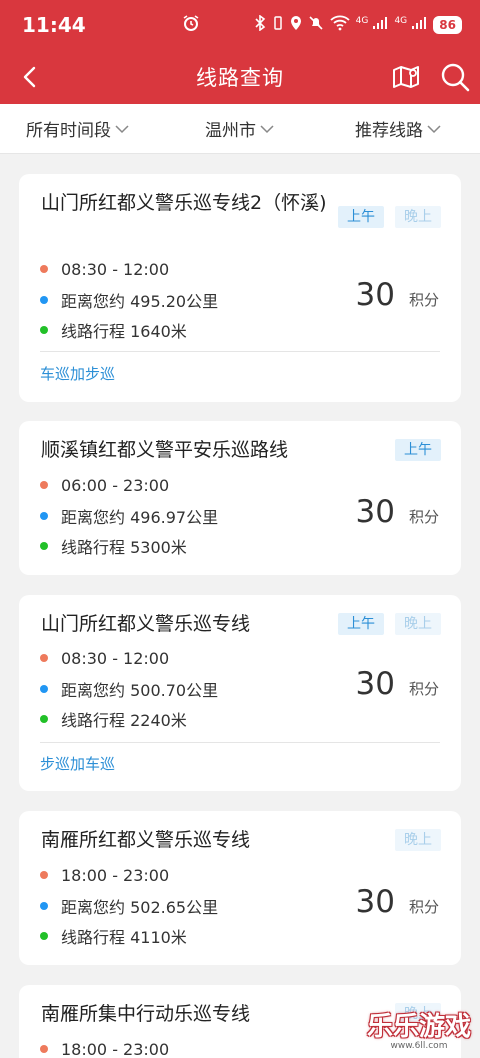  Describe the element at coordinates (146, 840) in the screenshot. I see `route-name: 南雁所红都义警乐巡专线` at that location.